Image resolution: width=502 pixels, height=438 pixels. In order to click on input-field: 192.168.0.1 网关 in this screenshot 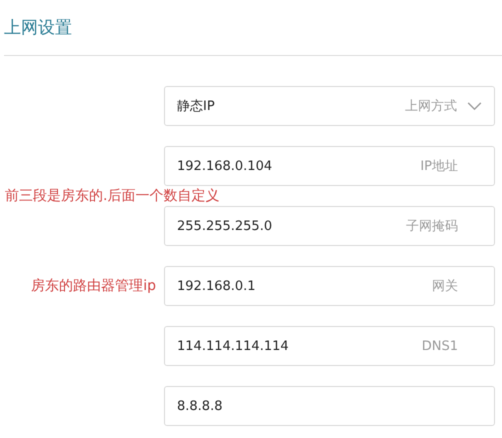, I will do `click(329, 286)`.